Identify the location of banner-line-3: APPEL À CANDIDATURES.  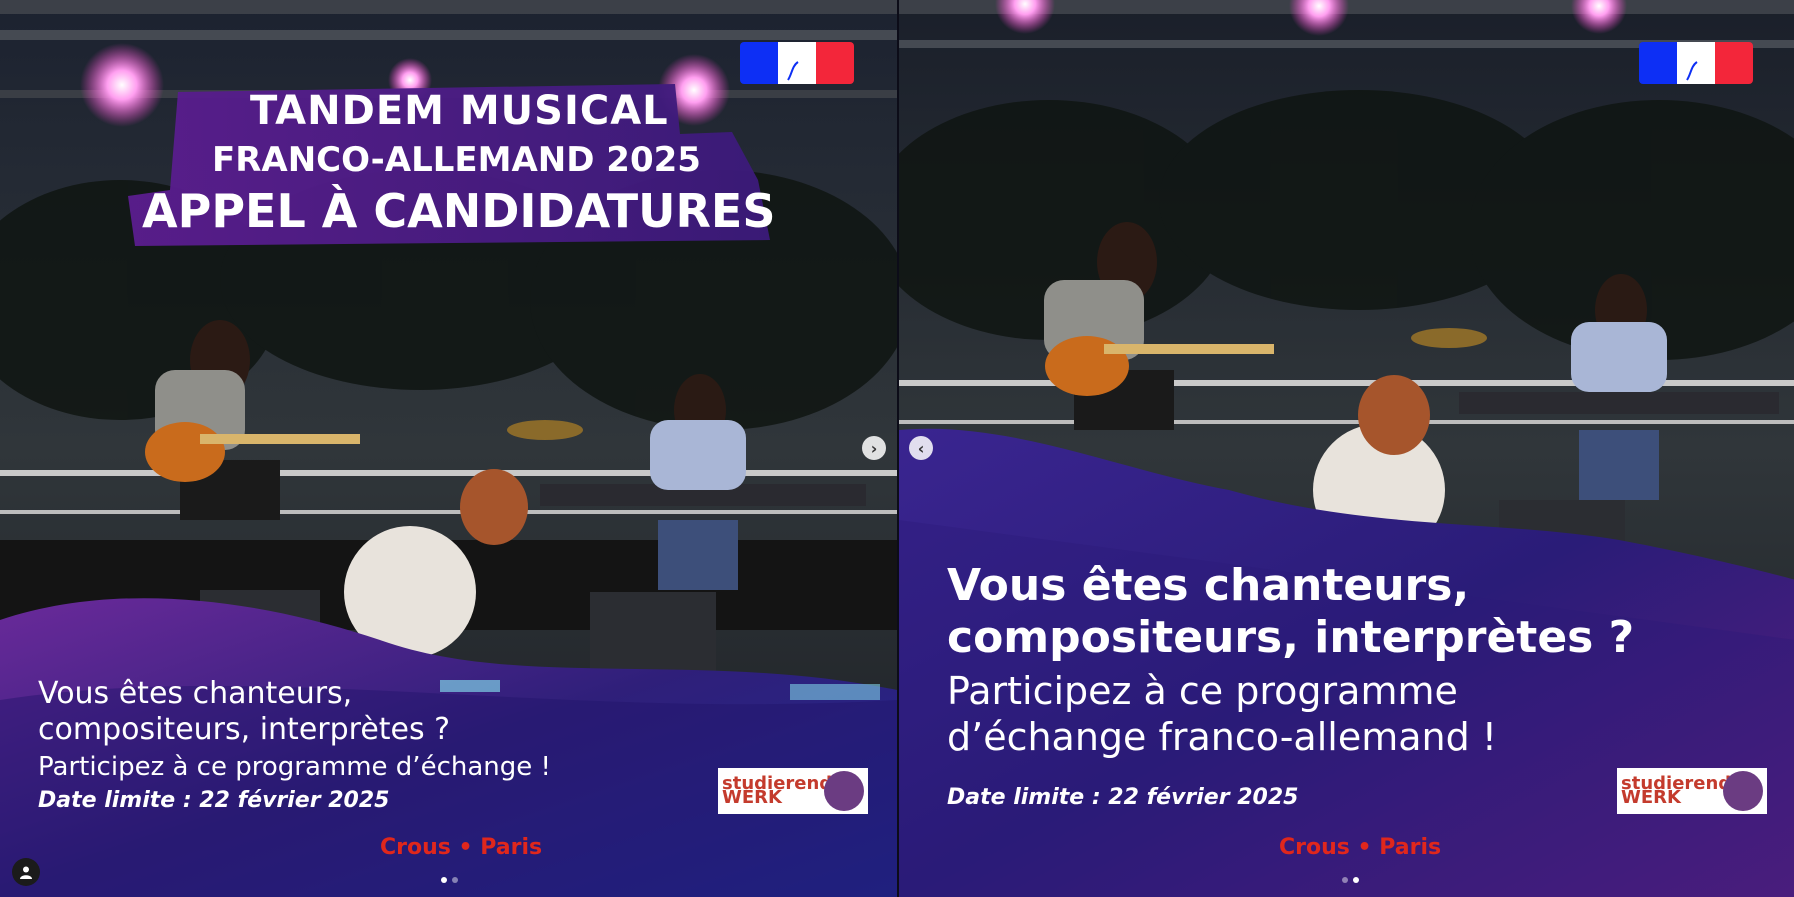
(459, 211).